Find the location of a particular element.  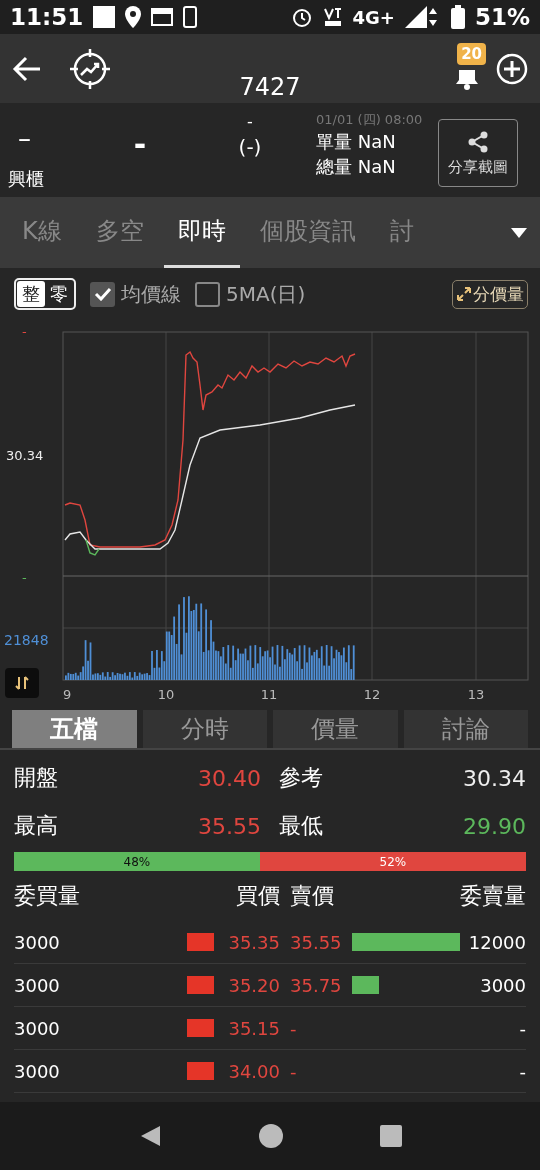

tab: 價量 is located at coordinates (335, 729).